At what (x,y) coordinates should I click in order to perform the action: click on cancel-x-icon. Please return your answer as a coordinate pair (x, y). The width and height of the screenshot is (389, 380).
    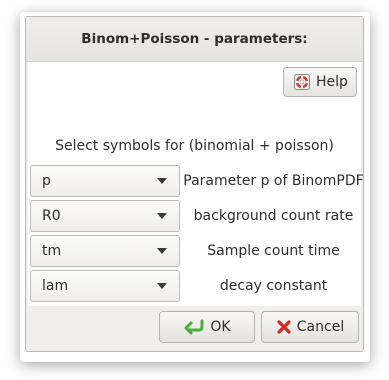
    Looking at the image, I should click on (284, 327).